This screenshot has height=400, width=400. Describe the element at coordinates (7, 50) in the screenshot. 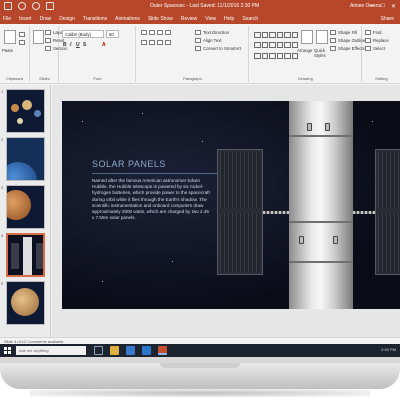

I see `paste-label: Paste` at that location.